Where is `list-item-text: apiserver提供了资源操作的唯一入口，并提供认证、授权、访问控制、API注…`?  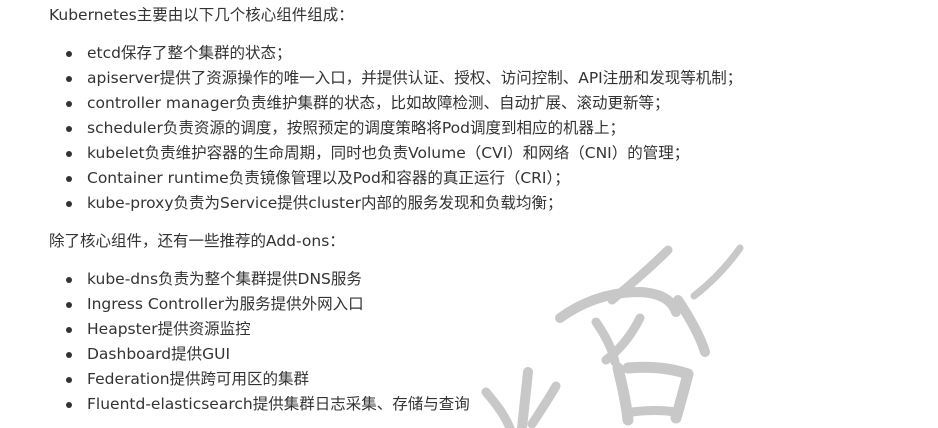
list-item-text: apiserver提供了资源操作的唯一入口，并提供认证、授权、访问控制、API注… is located at coordinates (415, 78).